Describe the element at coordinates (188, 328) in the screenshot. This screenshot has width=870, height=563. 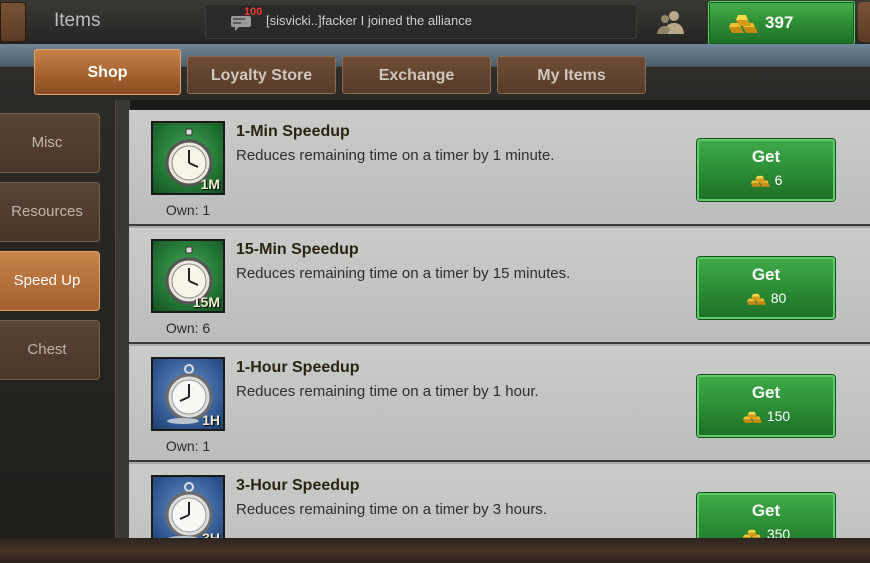
I see `owned-count: Own: 6` at that location.